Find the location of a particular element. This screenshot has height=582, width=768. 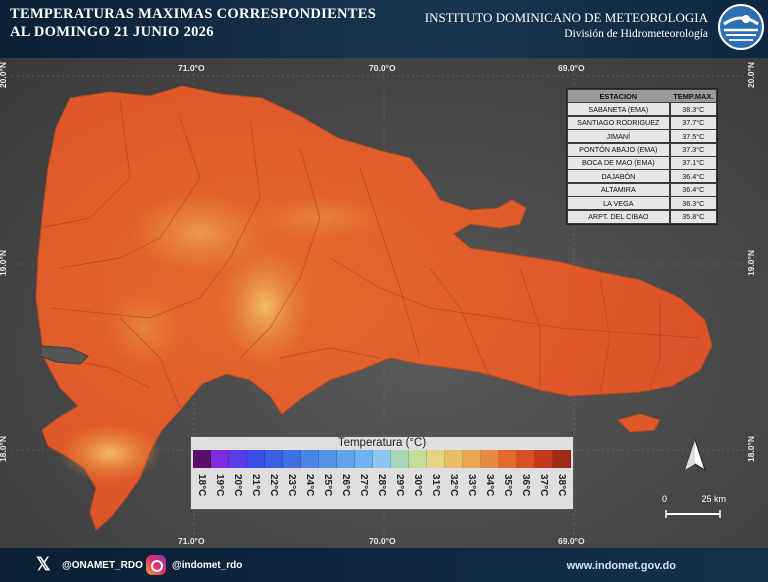

col-temp-header: TEMP.MAX. is located at coordinates (693, 96).